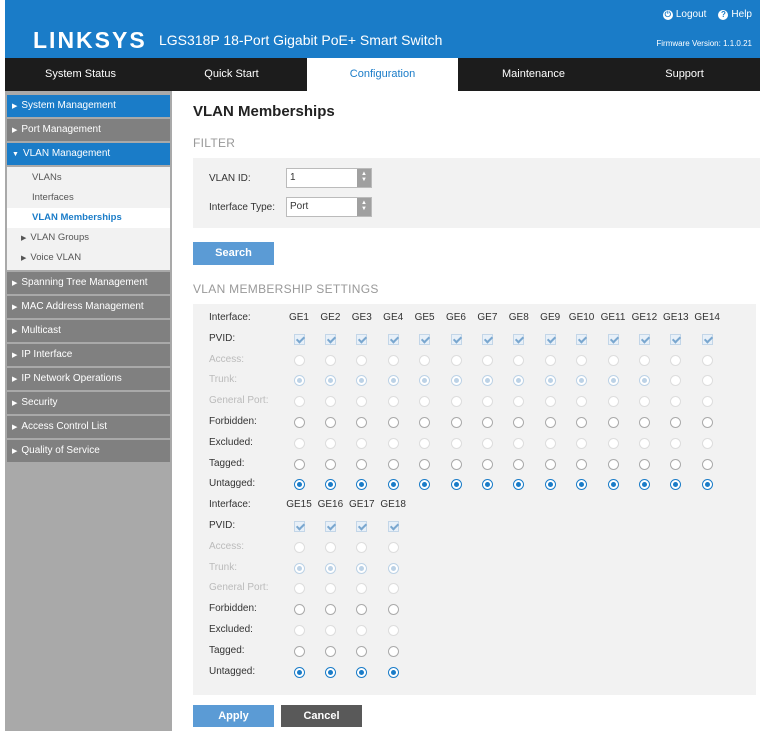 This screenshot has height=731, width=765. What do you see at coordinates (299, 338) in the screenshot?
I see `pvid-cell` at bounding box center [299, 338].